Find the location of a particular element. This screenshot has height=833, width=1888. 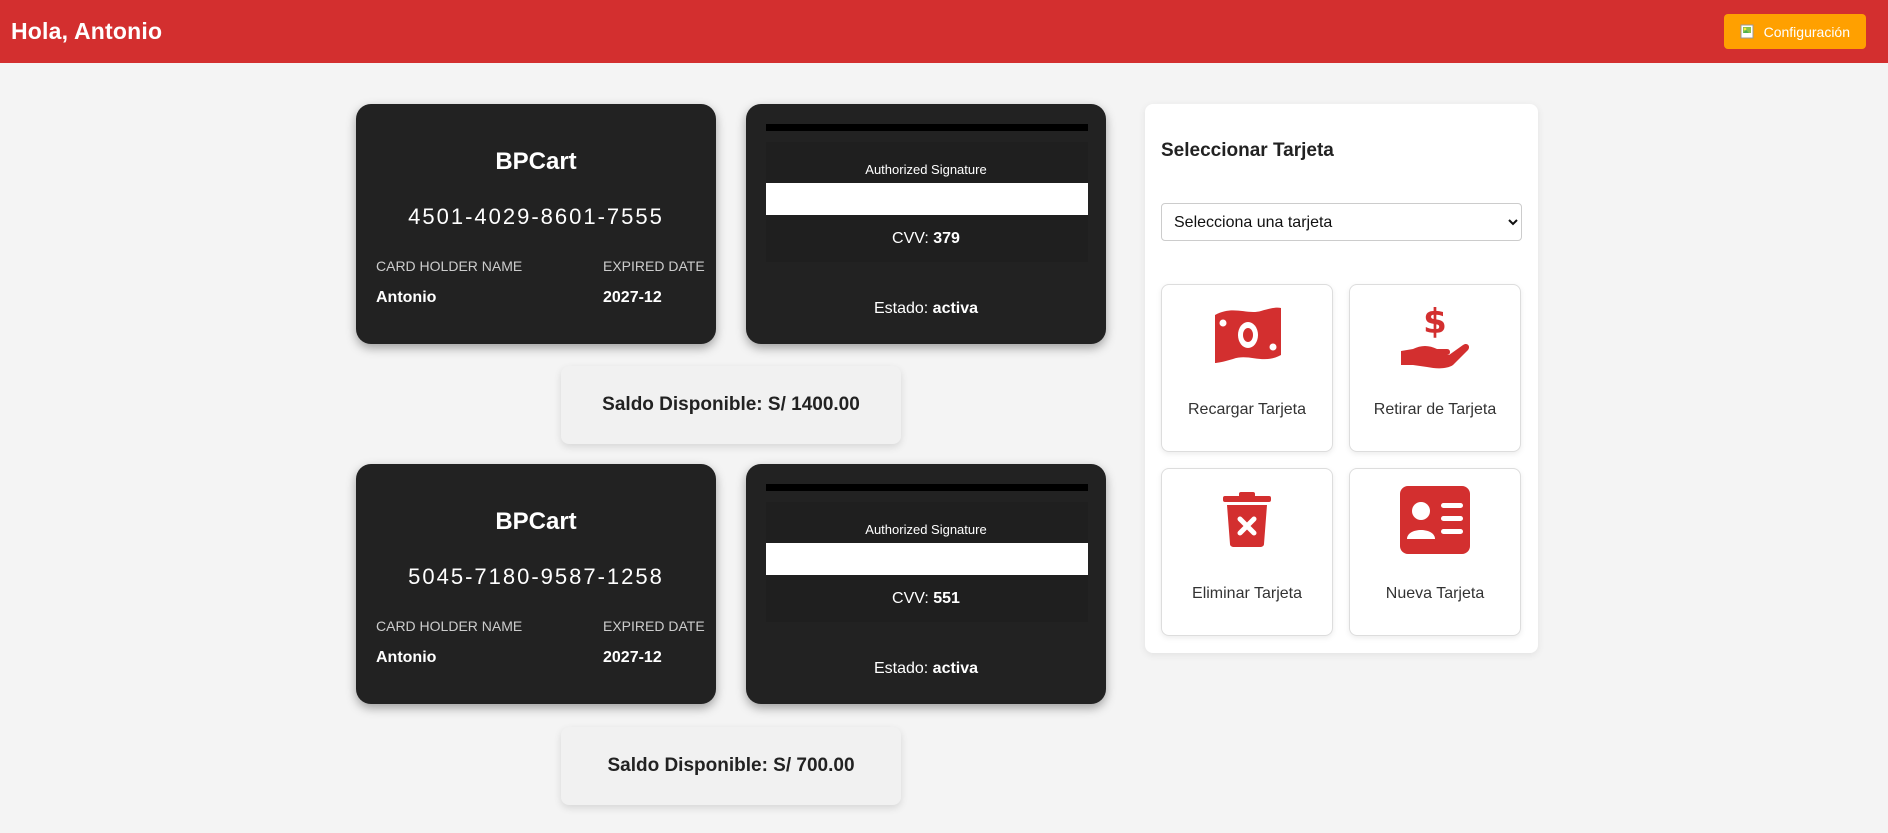

new-card-label: Nueva Tarjeta is located at coordinates (1435, 593).